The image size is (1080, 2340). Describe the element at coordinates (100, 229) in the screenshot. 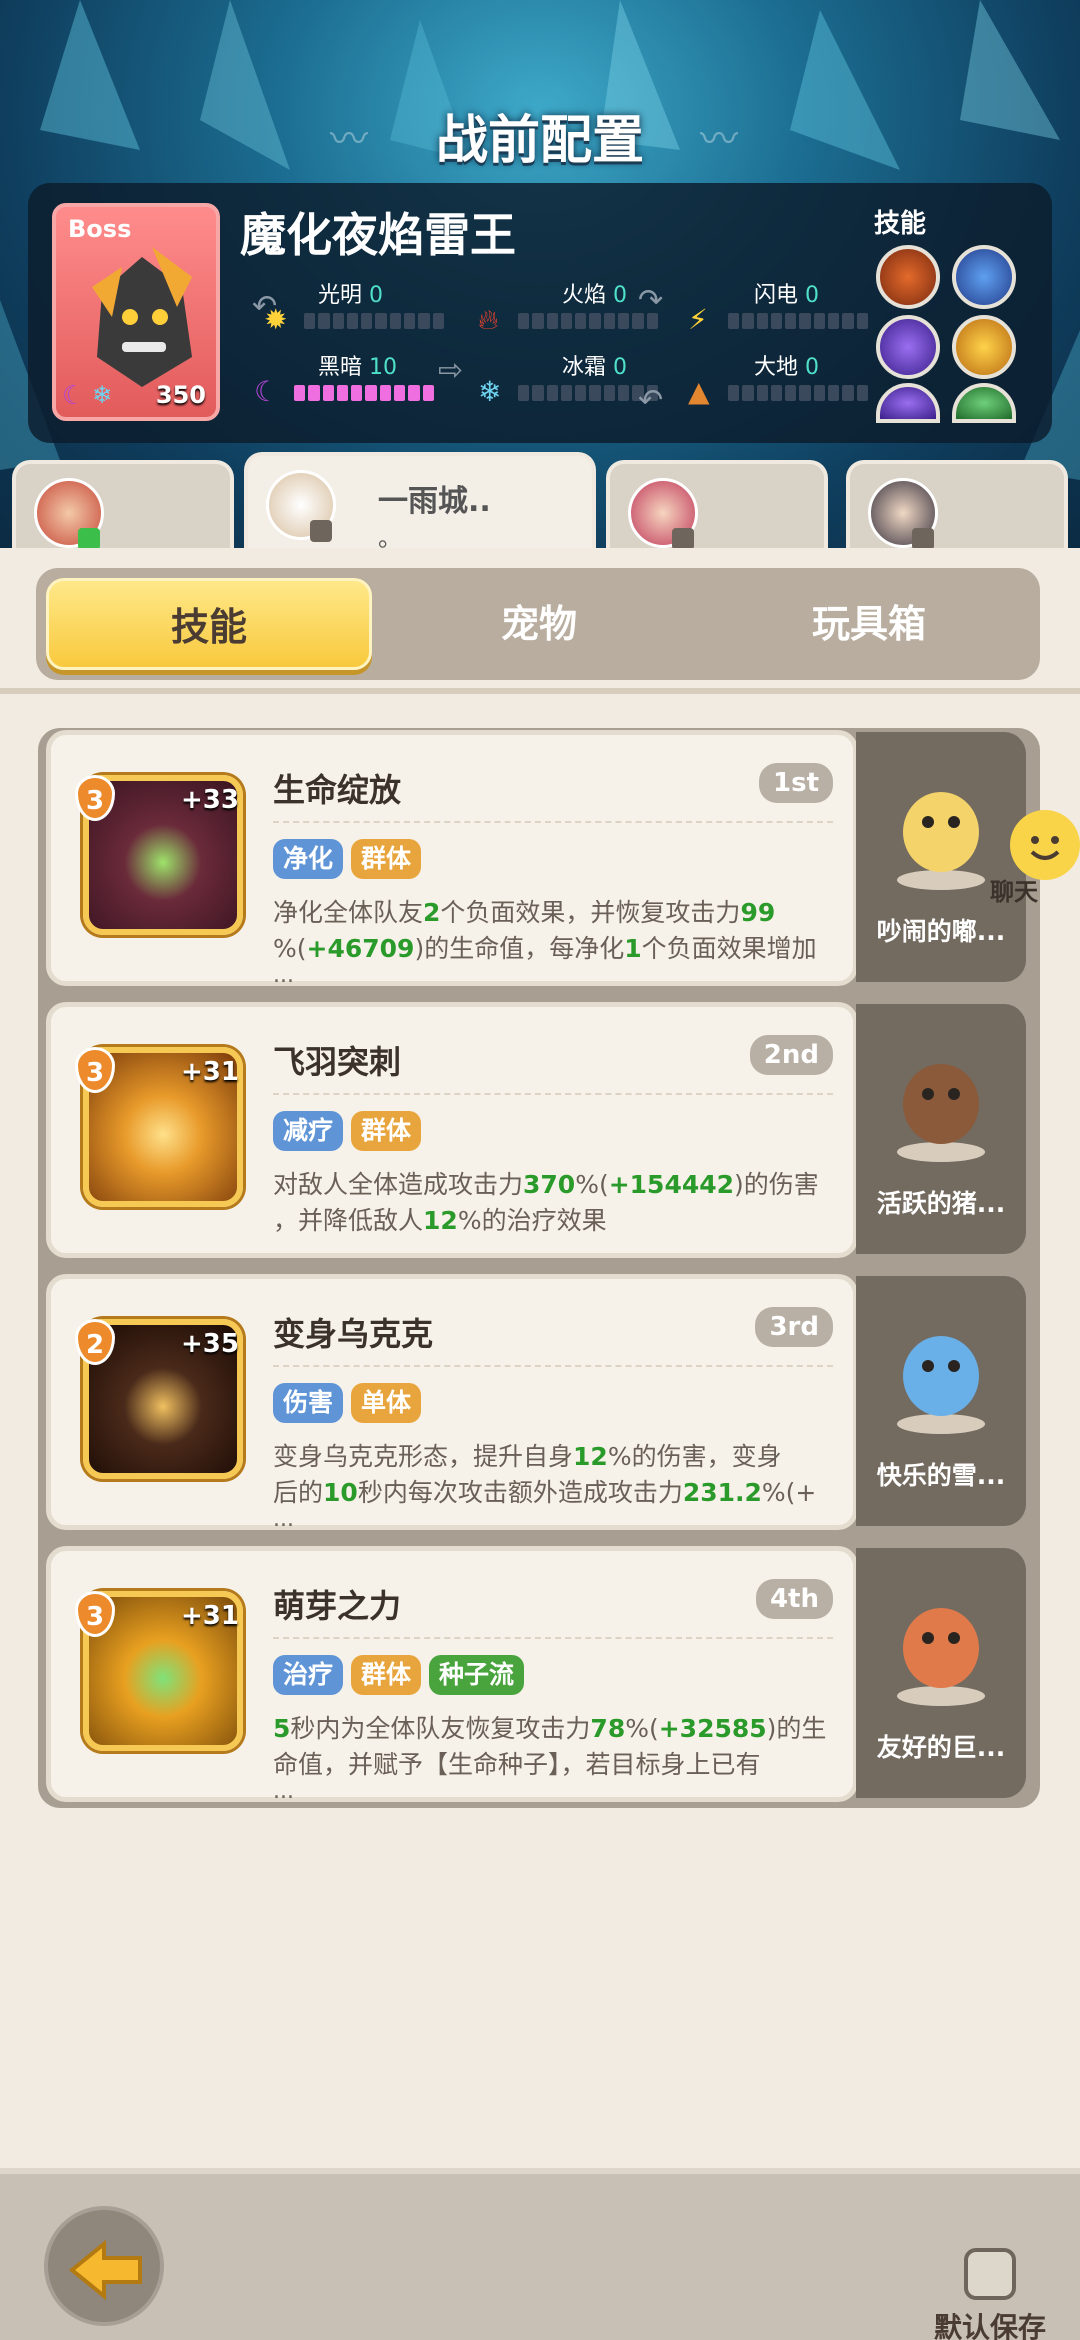

I see `boss-tag: Boss` at that location.